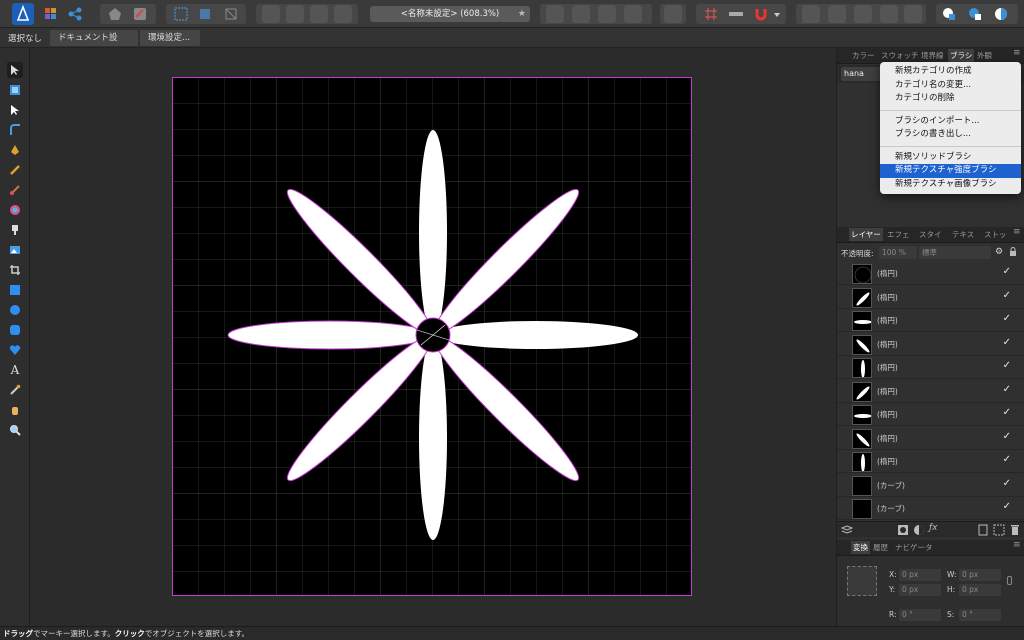  Describe the element at coordinates (15, 350) in the screenshot. I see `heart-shape-tool-icon` at that location.